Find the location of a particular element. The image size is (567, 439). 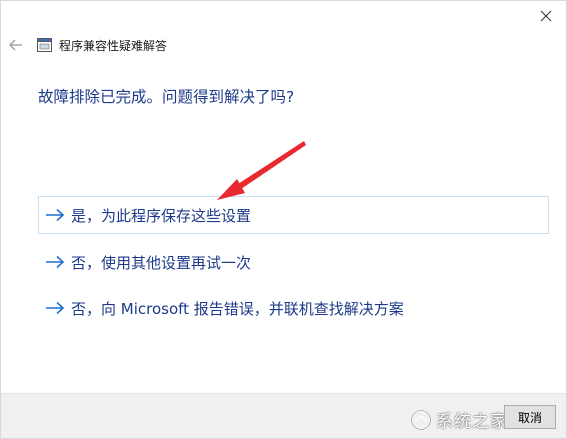

page-heading: 故障排除已完成。问题得到解决了吗? is located at coordinates (166, 97).